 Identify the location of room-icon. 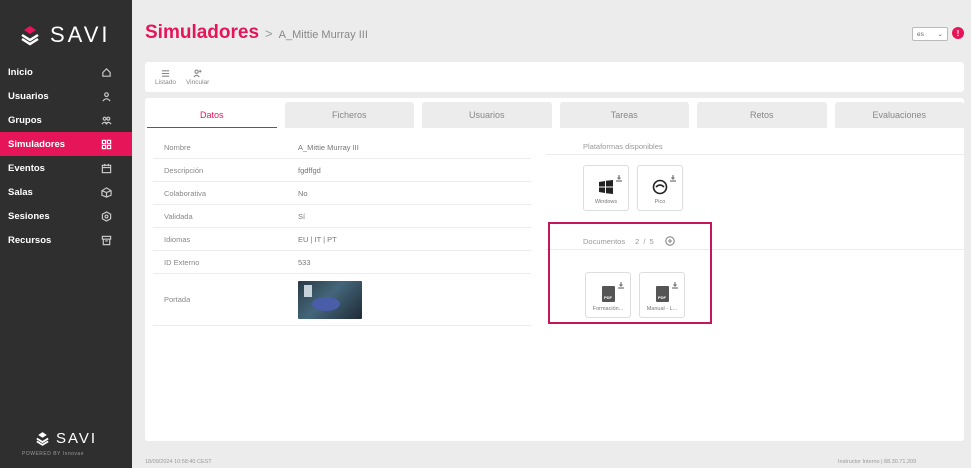
(106, 192).